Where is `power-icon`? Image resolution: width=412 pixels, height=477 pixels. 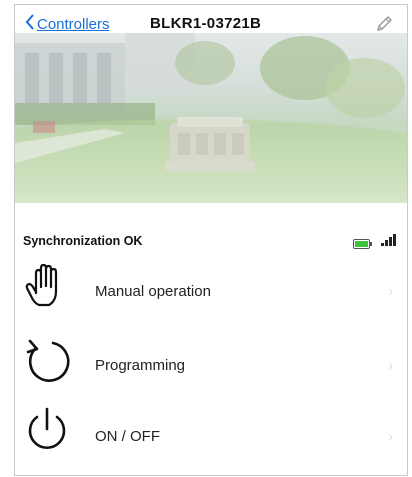
power-icon is located at coordinates (47, 430).